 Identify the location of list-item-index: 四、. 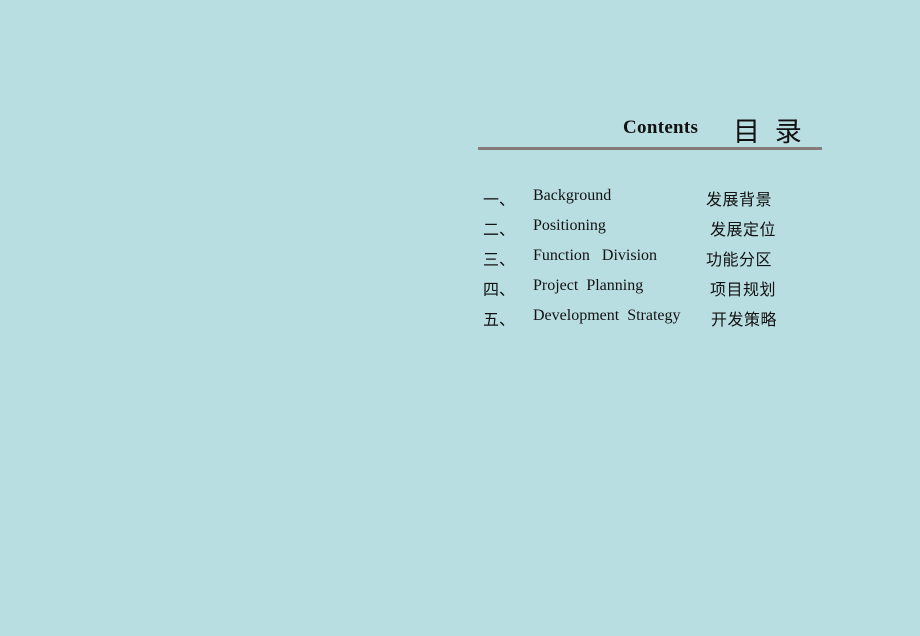
(499, 290).